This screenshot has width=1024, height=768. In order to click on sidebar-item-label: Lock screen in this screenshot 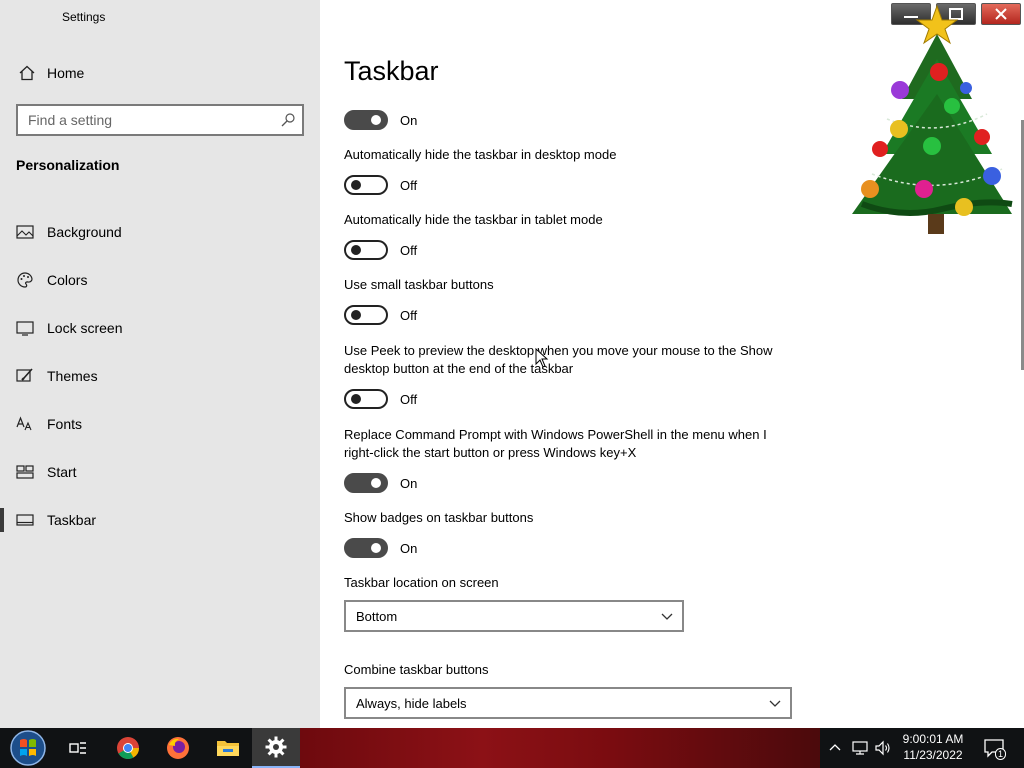, I will do `click(85, 328)`.